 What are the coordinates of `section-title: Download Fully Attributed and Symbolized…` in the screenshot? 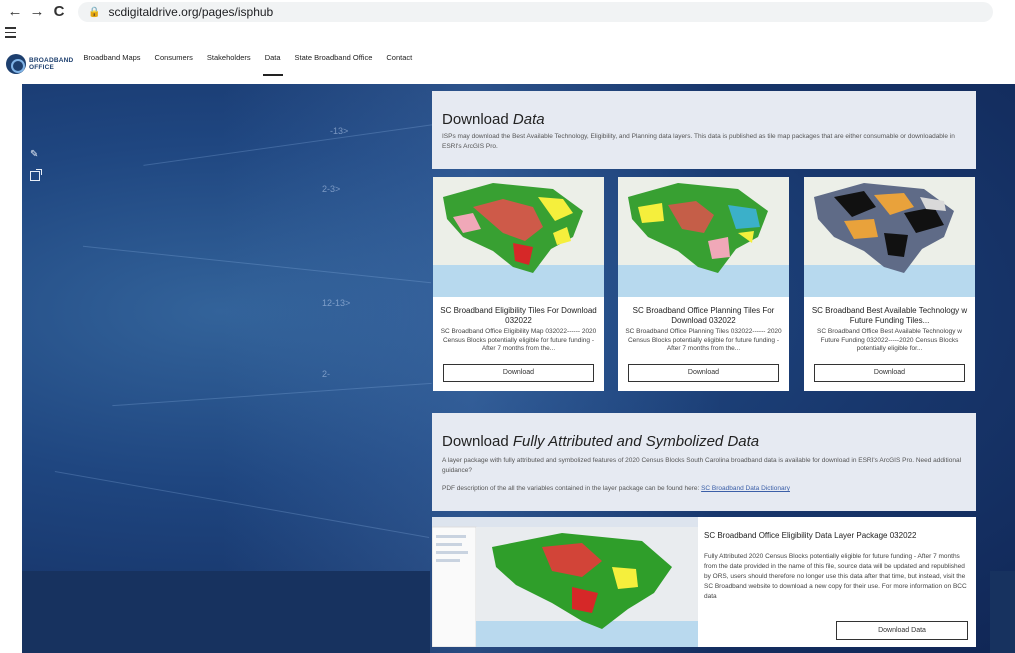 It's located at (601, 441).